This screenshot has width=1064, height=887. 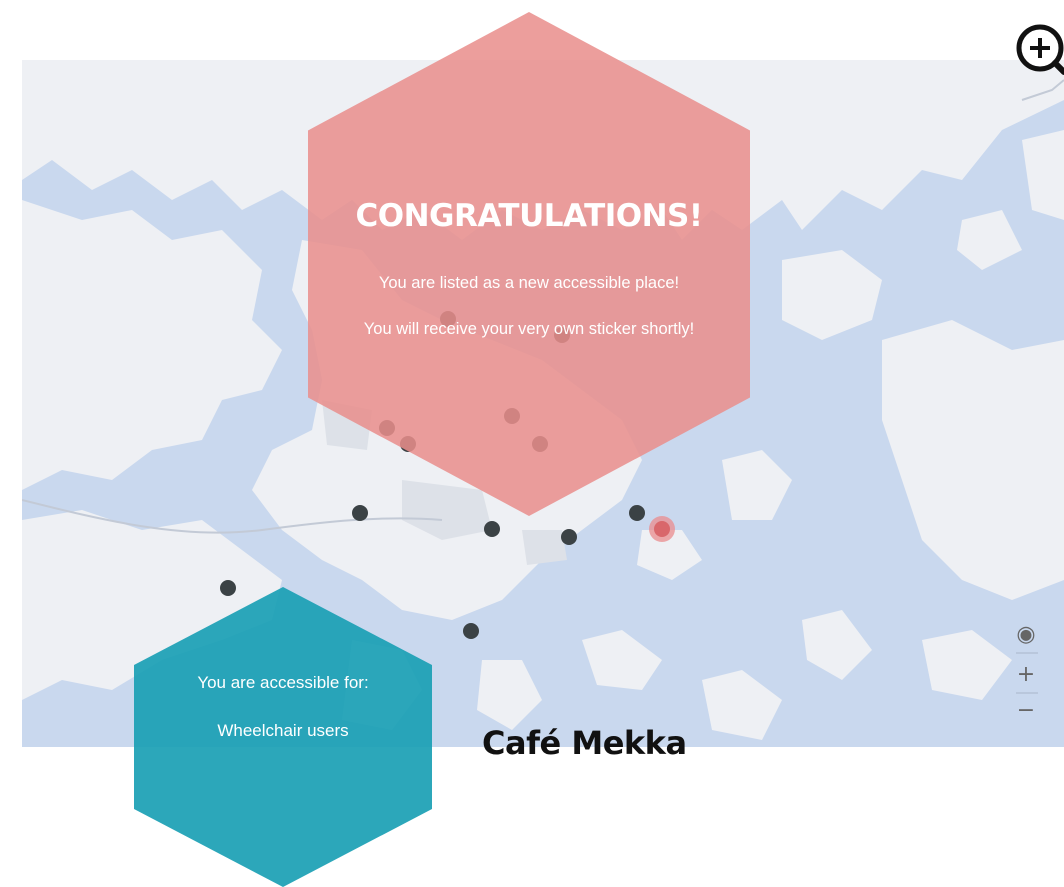 I want to click on zoom-in-button: +, so click(x=1026, y=674).